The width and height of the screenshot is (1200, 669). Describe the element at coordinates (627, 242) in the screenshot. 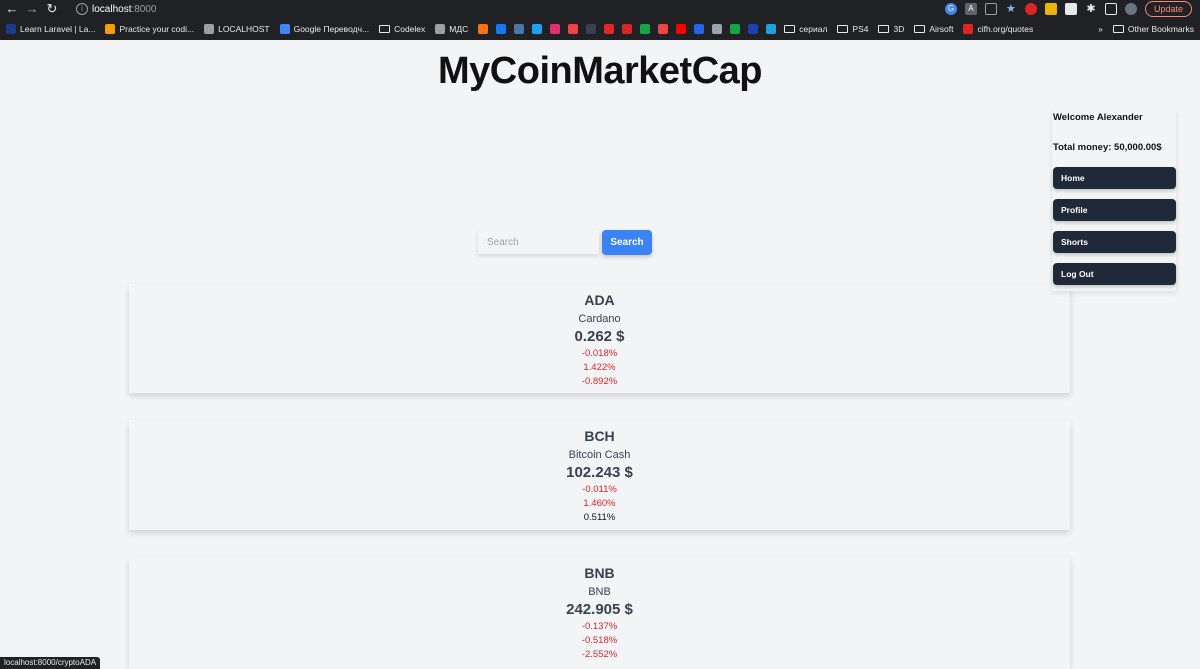

I see `search-button: Search` at that location.